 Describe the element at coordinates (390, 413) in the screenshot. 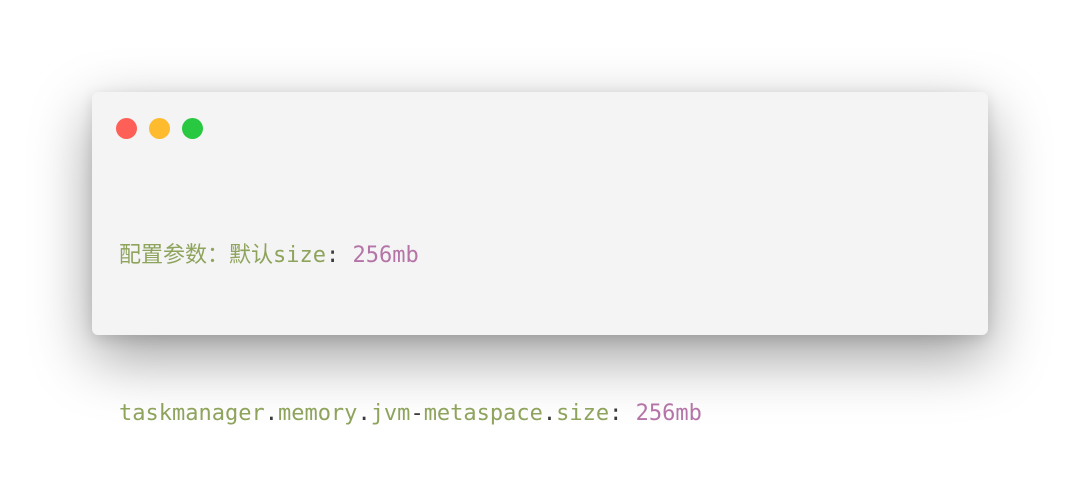

I see `key-segment: jvm` at that location.